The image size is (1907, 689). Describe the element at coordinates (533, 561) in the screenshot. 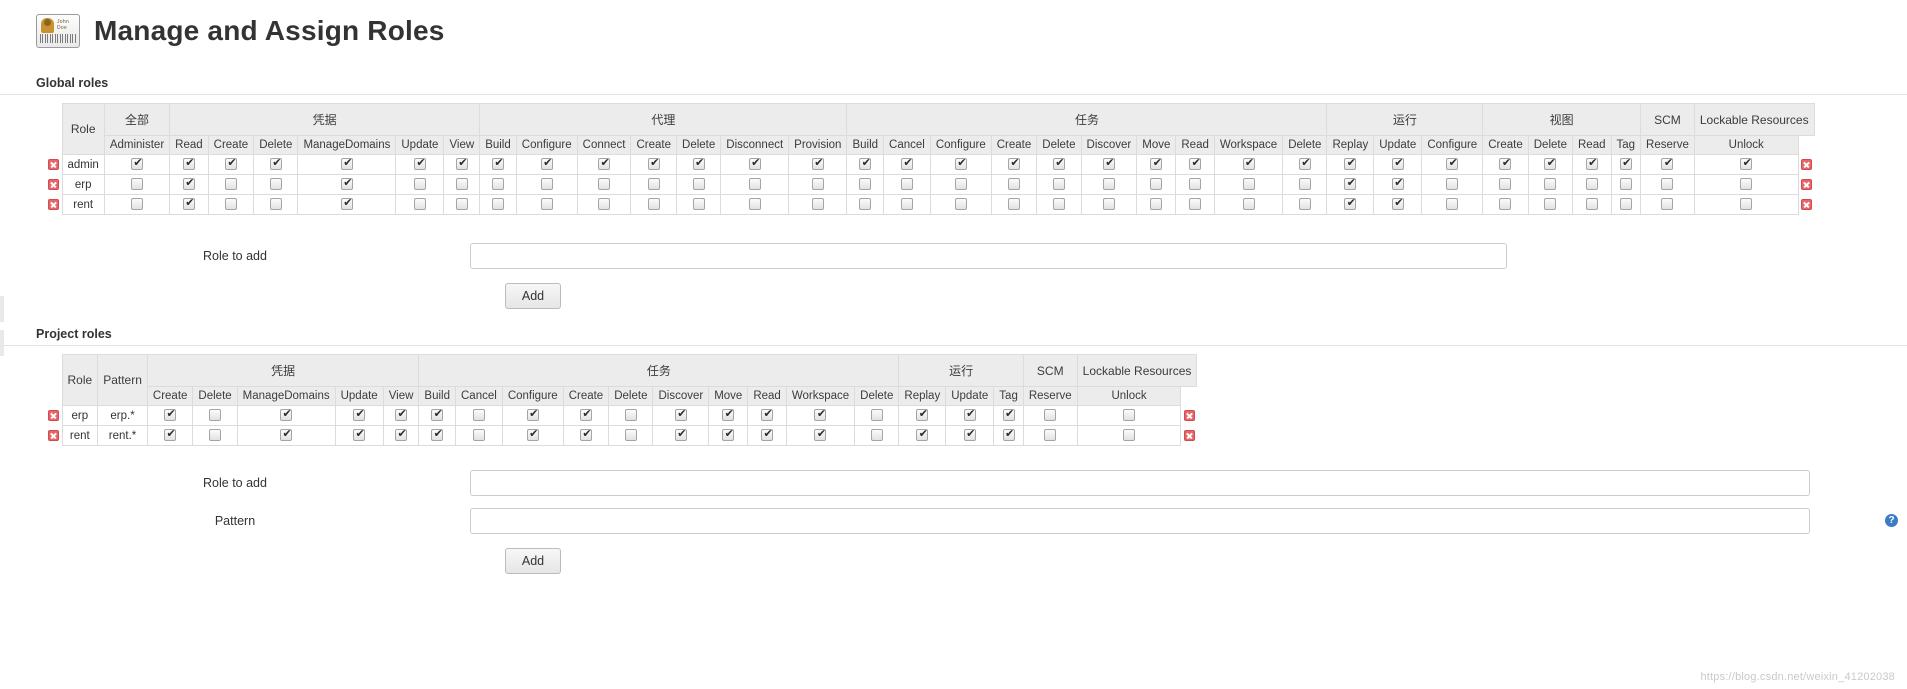

I see `project-add-button: Add` at that location.